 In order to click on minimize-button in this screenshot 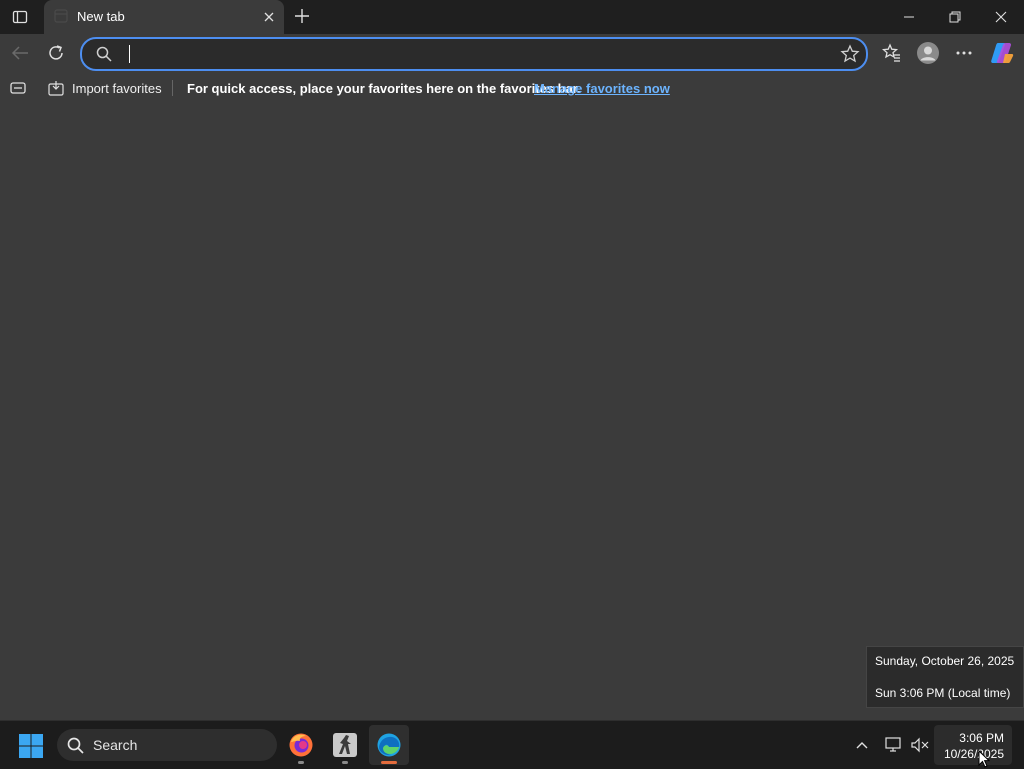, I will do `click(909, 17)`.